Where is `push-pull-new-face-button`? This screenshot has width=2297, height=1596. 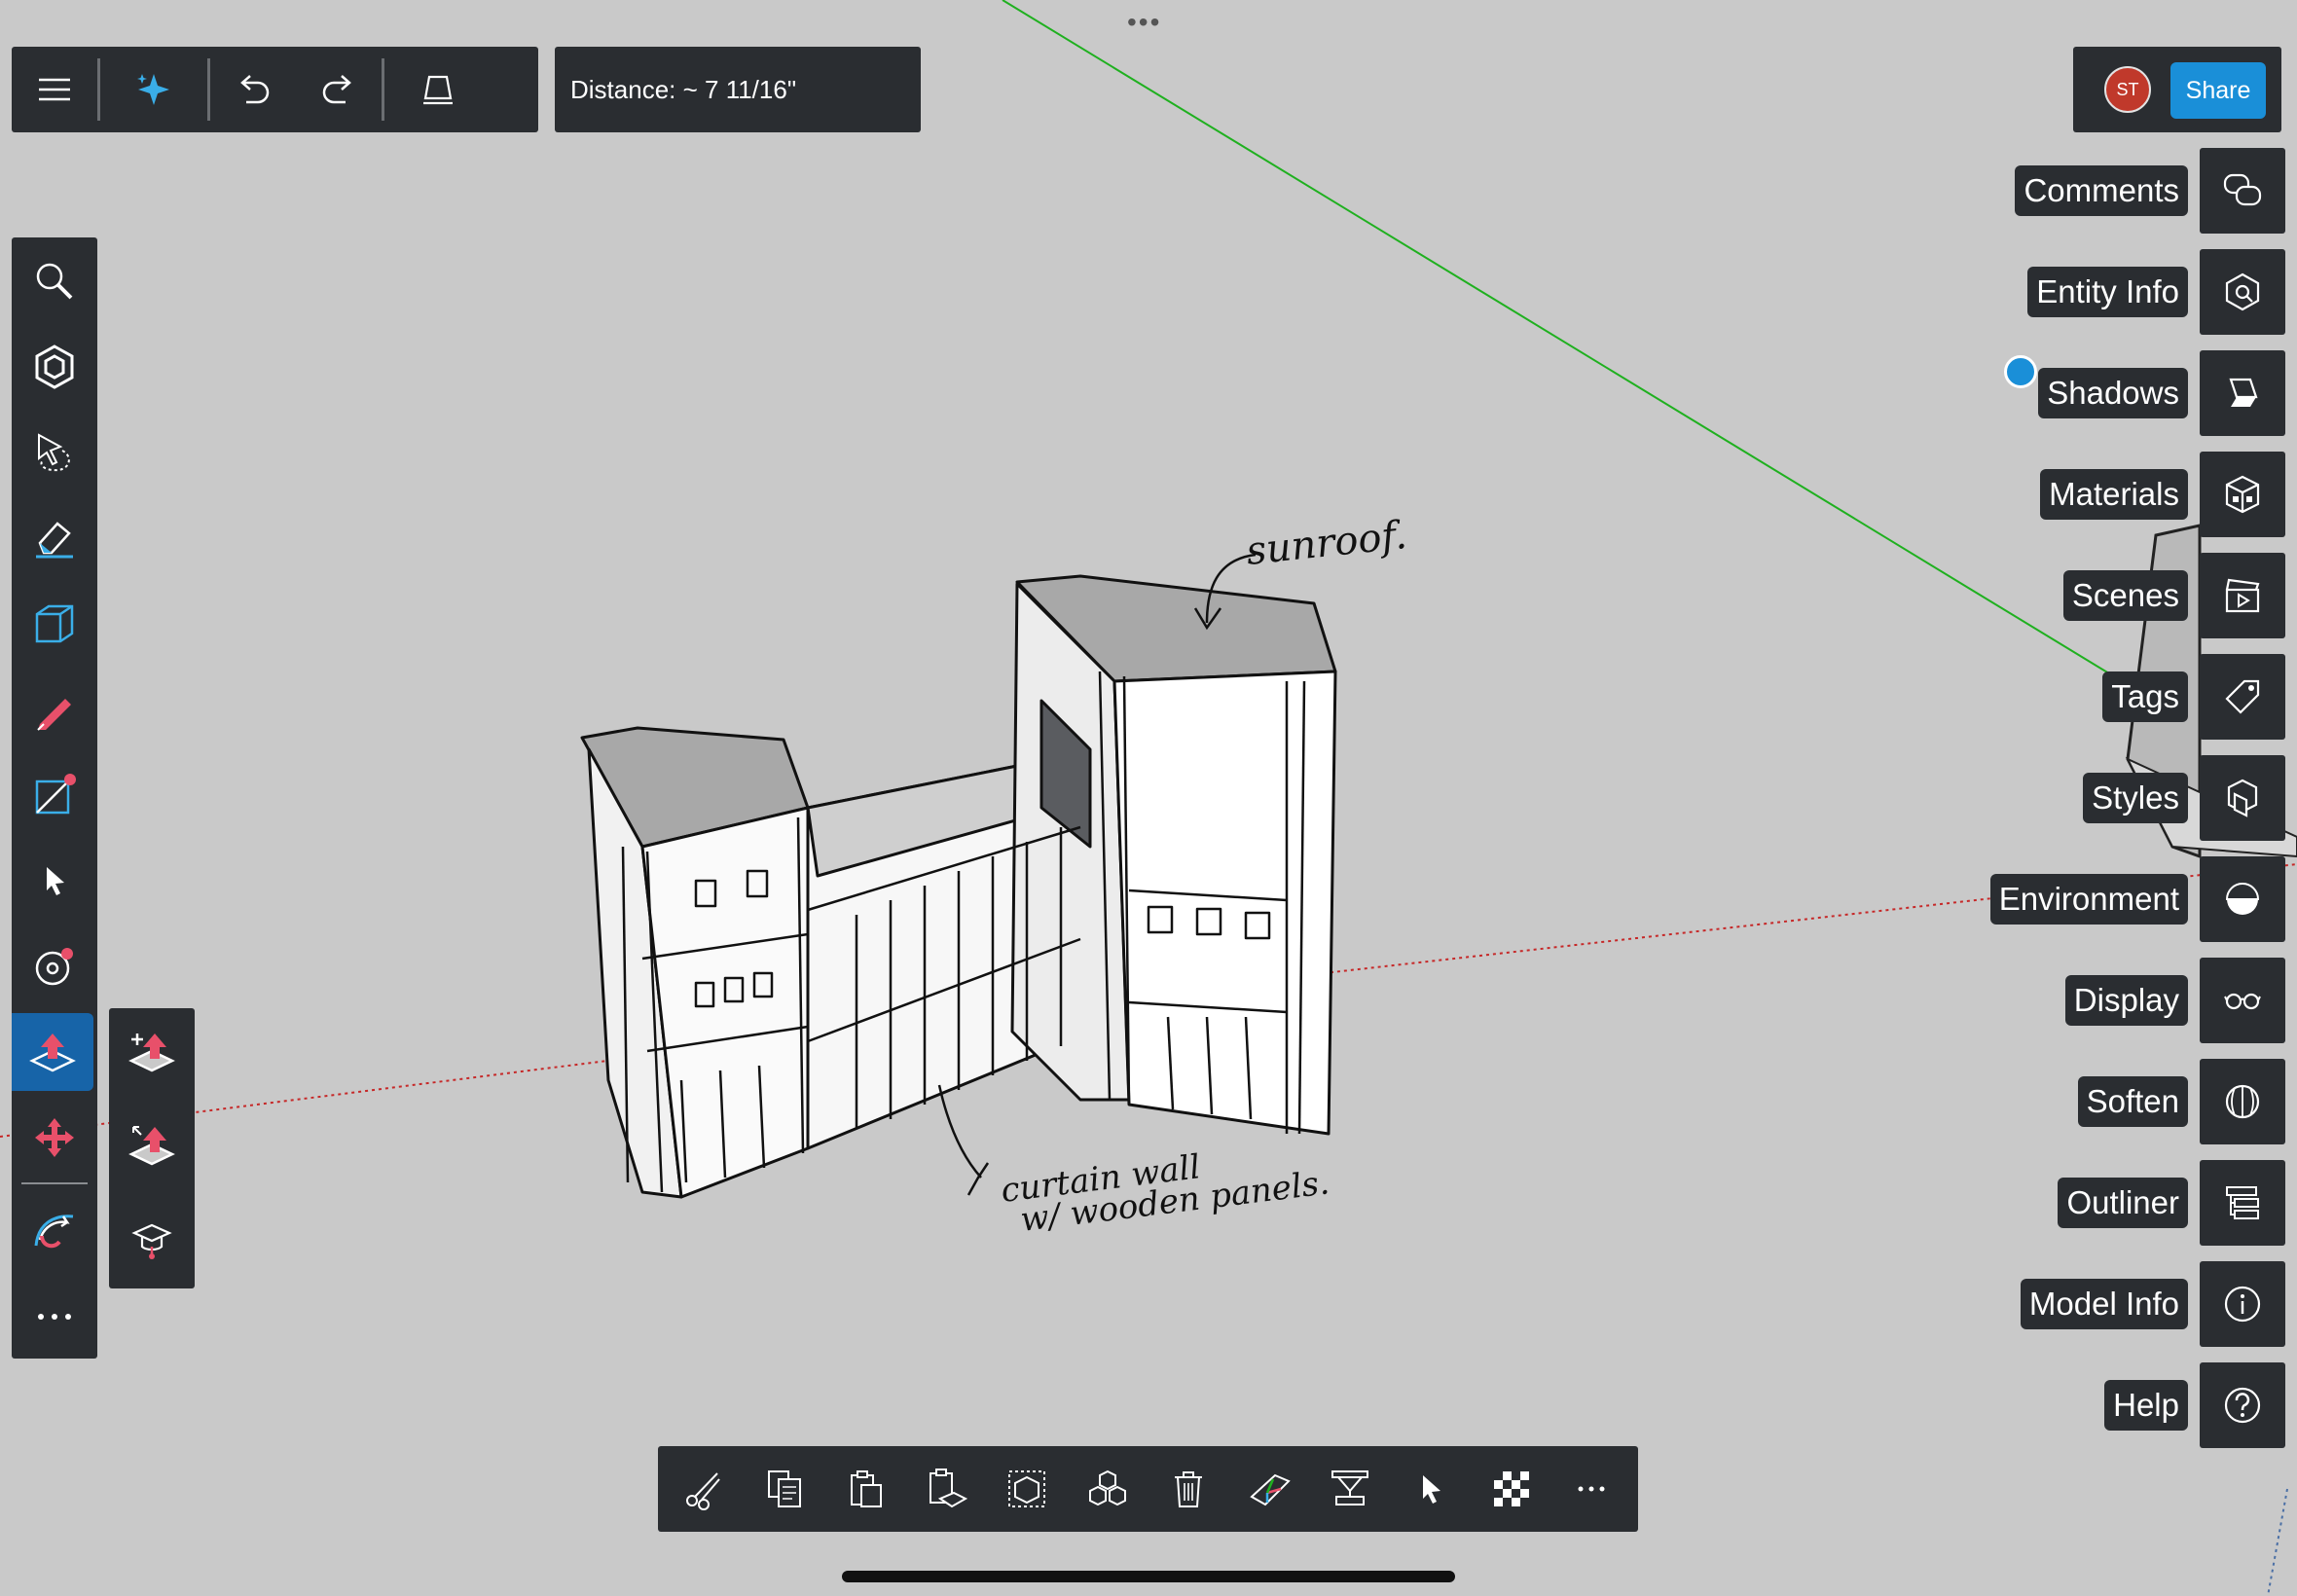 push-pull-new-face-button is located at coordinates (152, 1052).